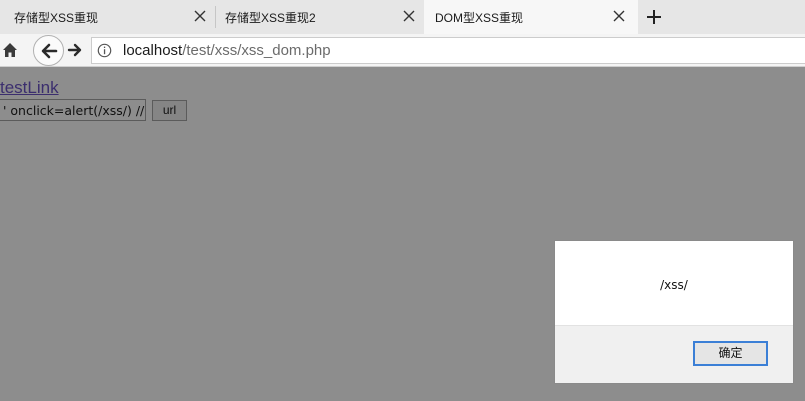 The width and height of the screenshot is (805, 401). What do you see at coordinates (674, 354) in the screenshot?
I see `alert-footer: 确定` at bounding box center [674, 354].